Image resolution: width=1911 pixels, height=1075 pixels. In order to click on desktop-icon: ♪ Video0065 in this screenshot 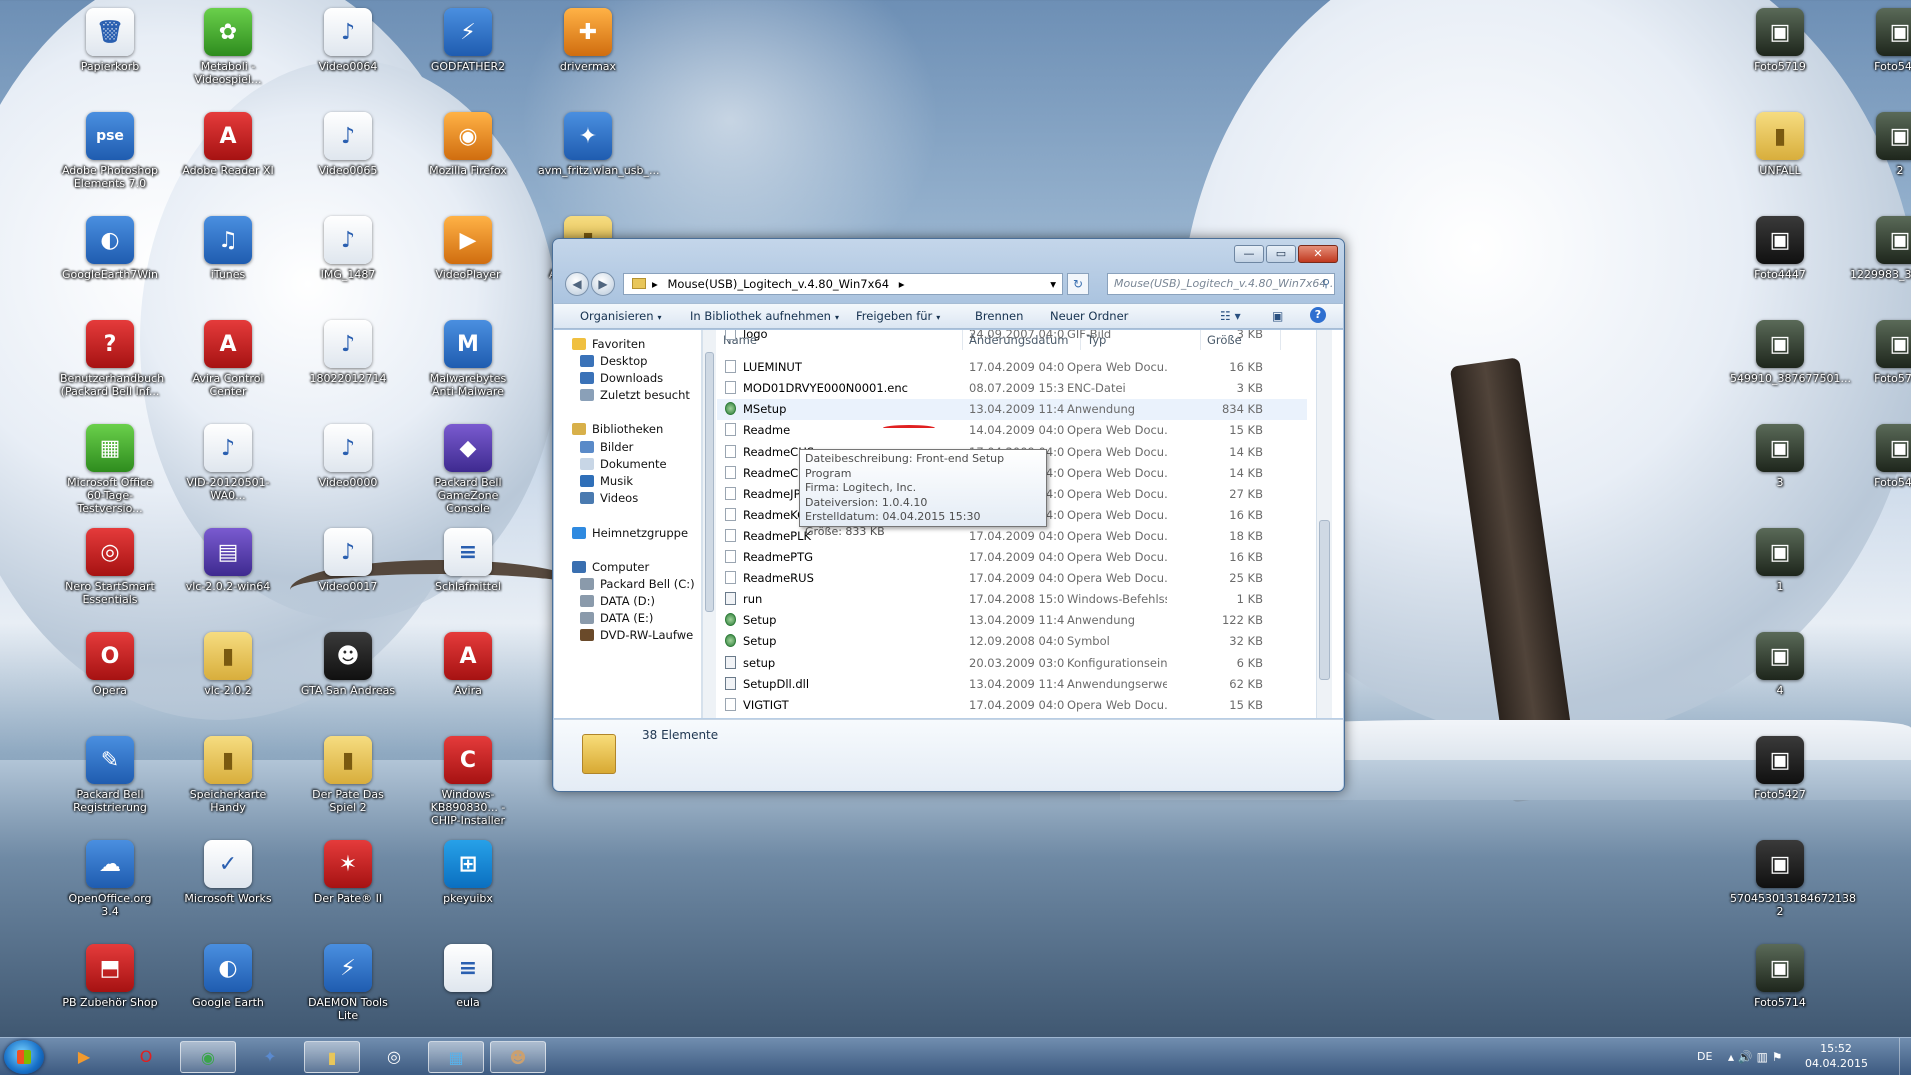, I will do `click(348, 144)`.